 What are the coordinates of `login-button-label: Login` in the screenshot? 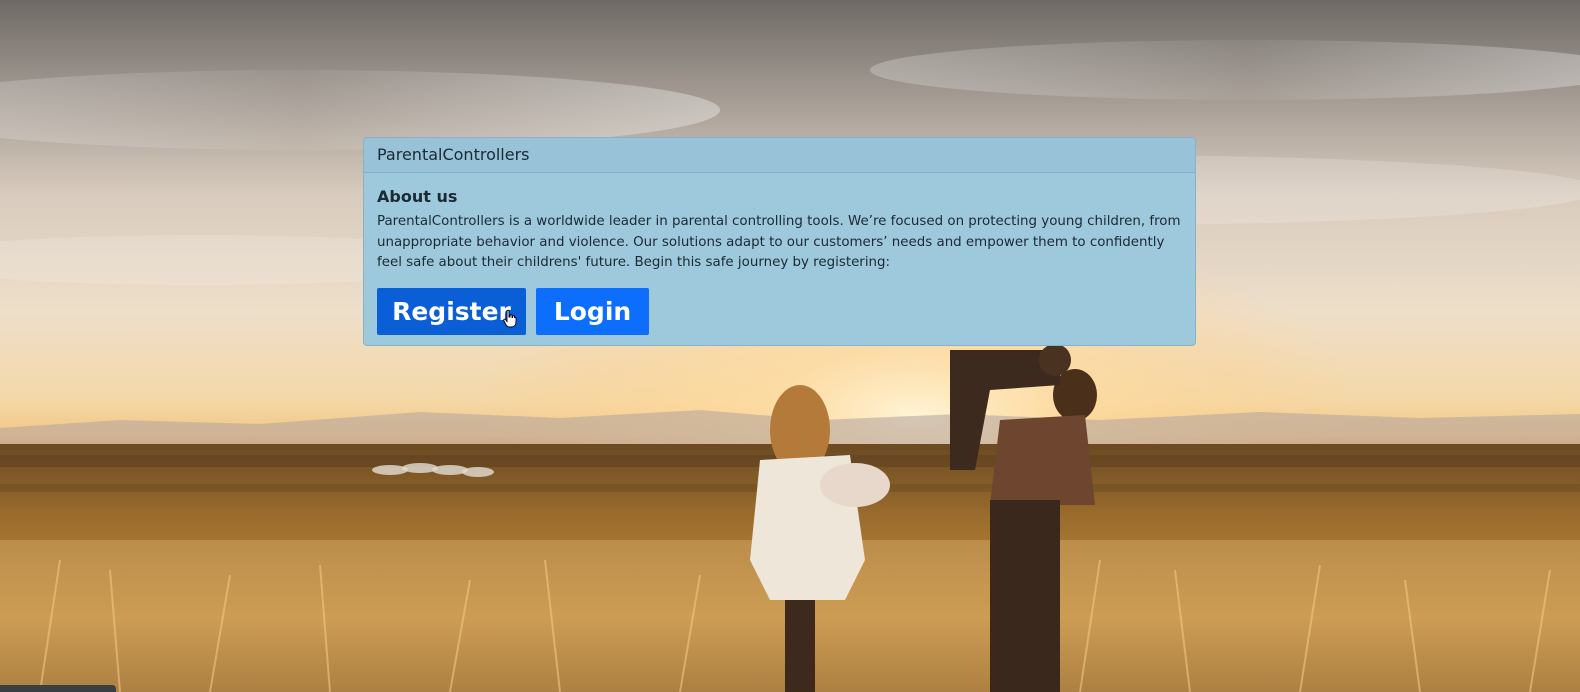 It's located at (592, 311).